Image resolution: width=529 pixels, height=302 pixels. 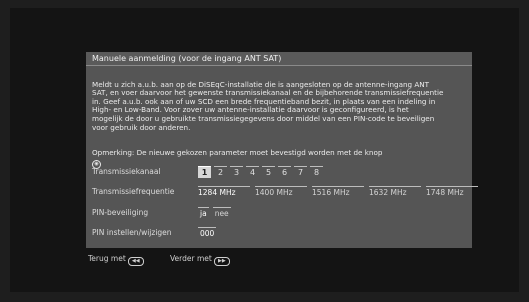 I want to click on pin-protection-selector: ja nee, so click(x=216, y=213).